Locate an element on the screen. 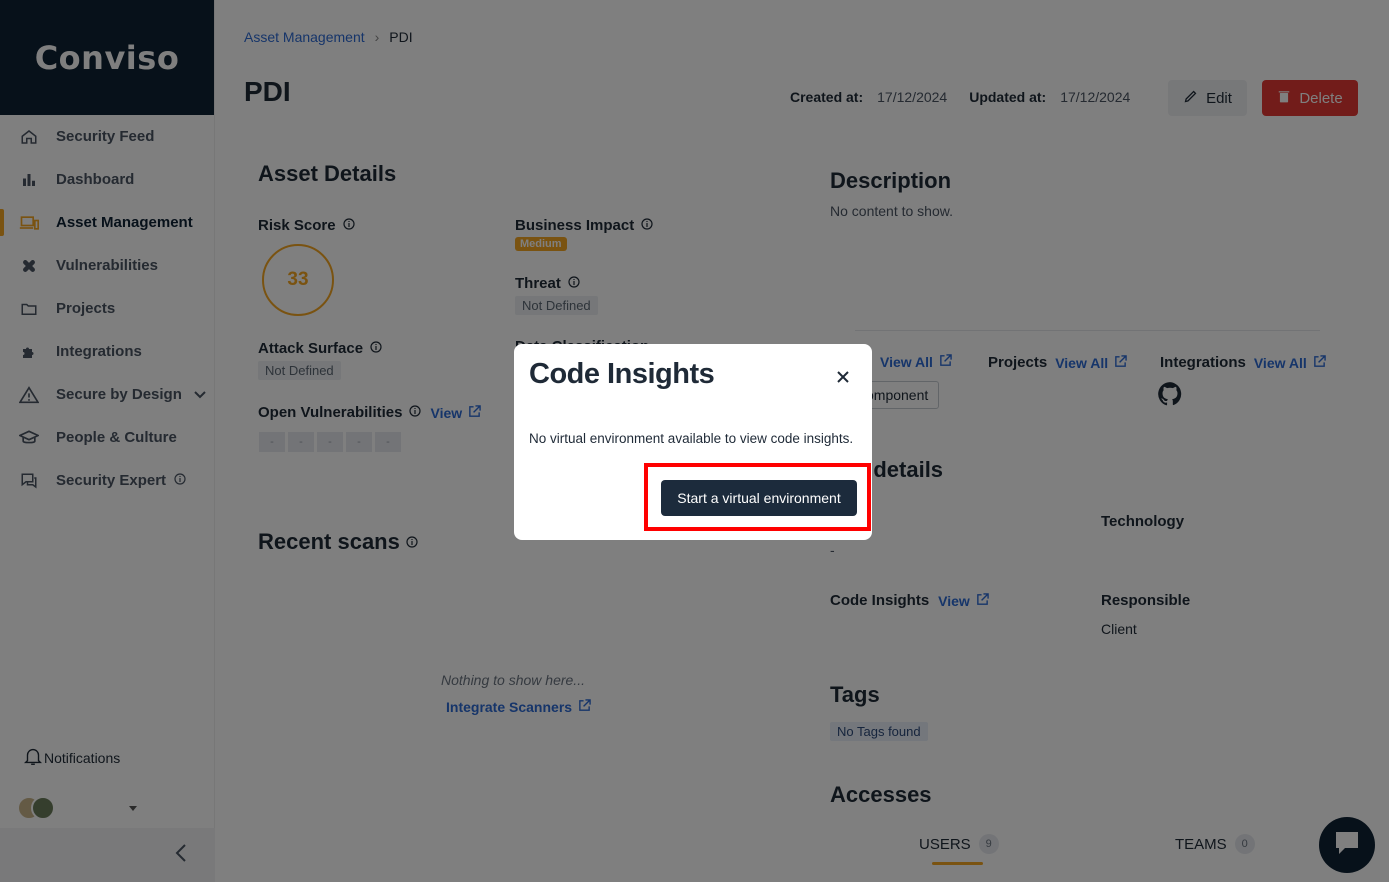 Image resolution: width=1389 pixels, height=882 pixels. close-icon is located at coordinates (843, 377).